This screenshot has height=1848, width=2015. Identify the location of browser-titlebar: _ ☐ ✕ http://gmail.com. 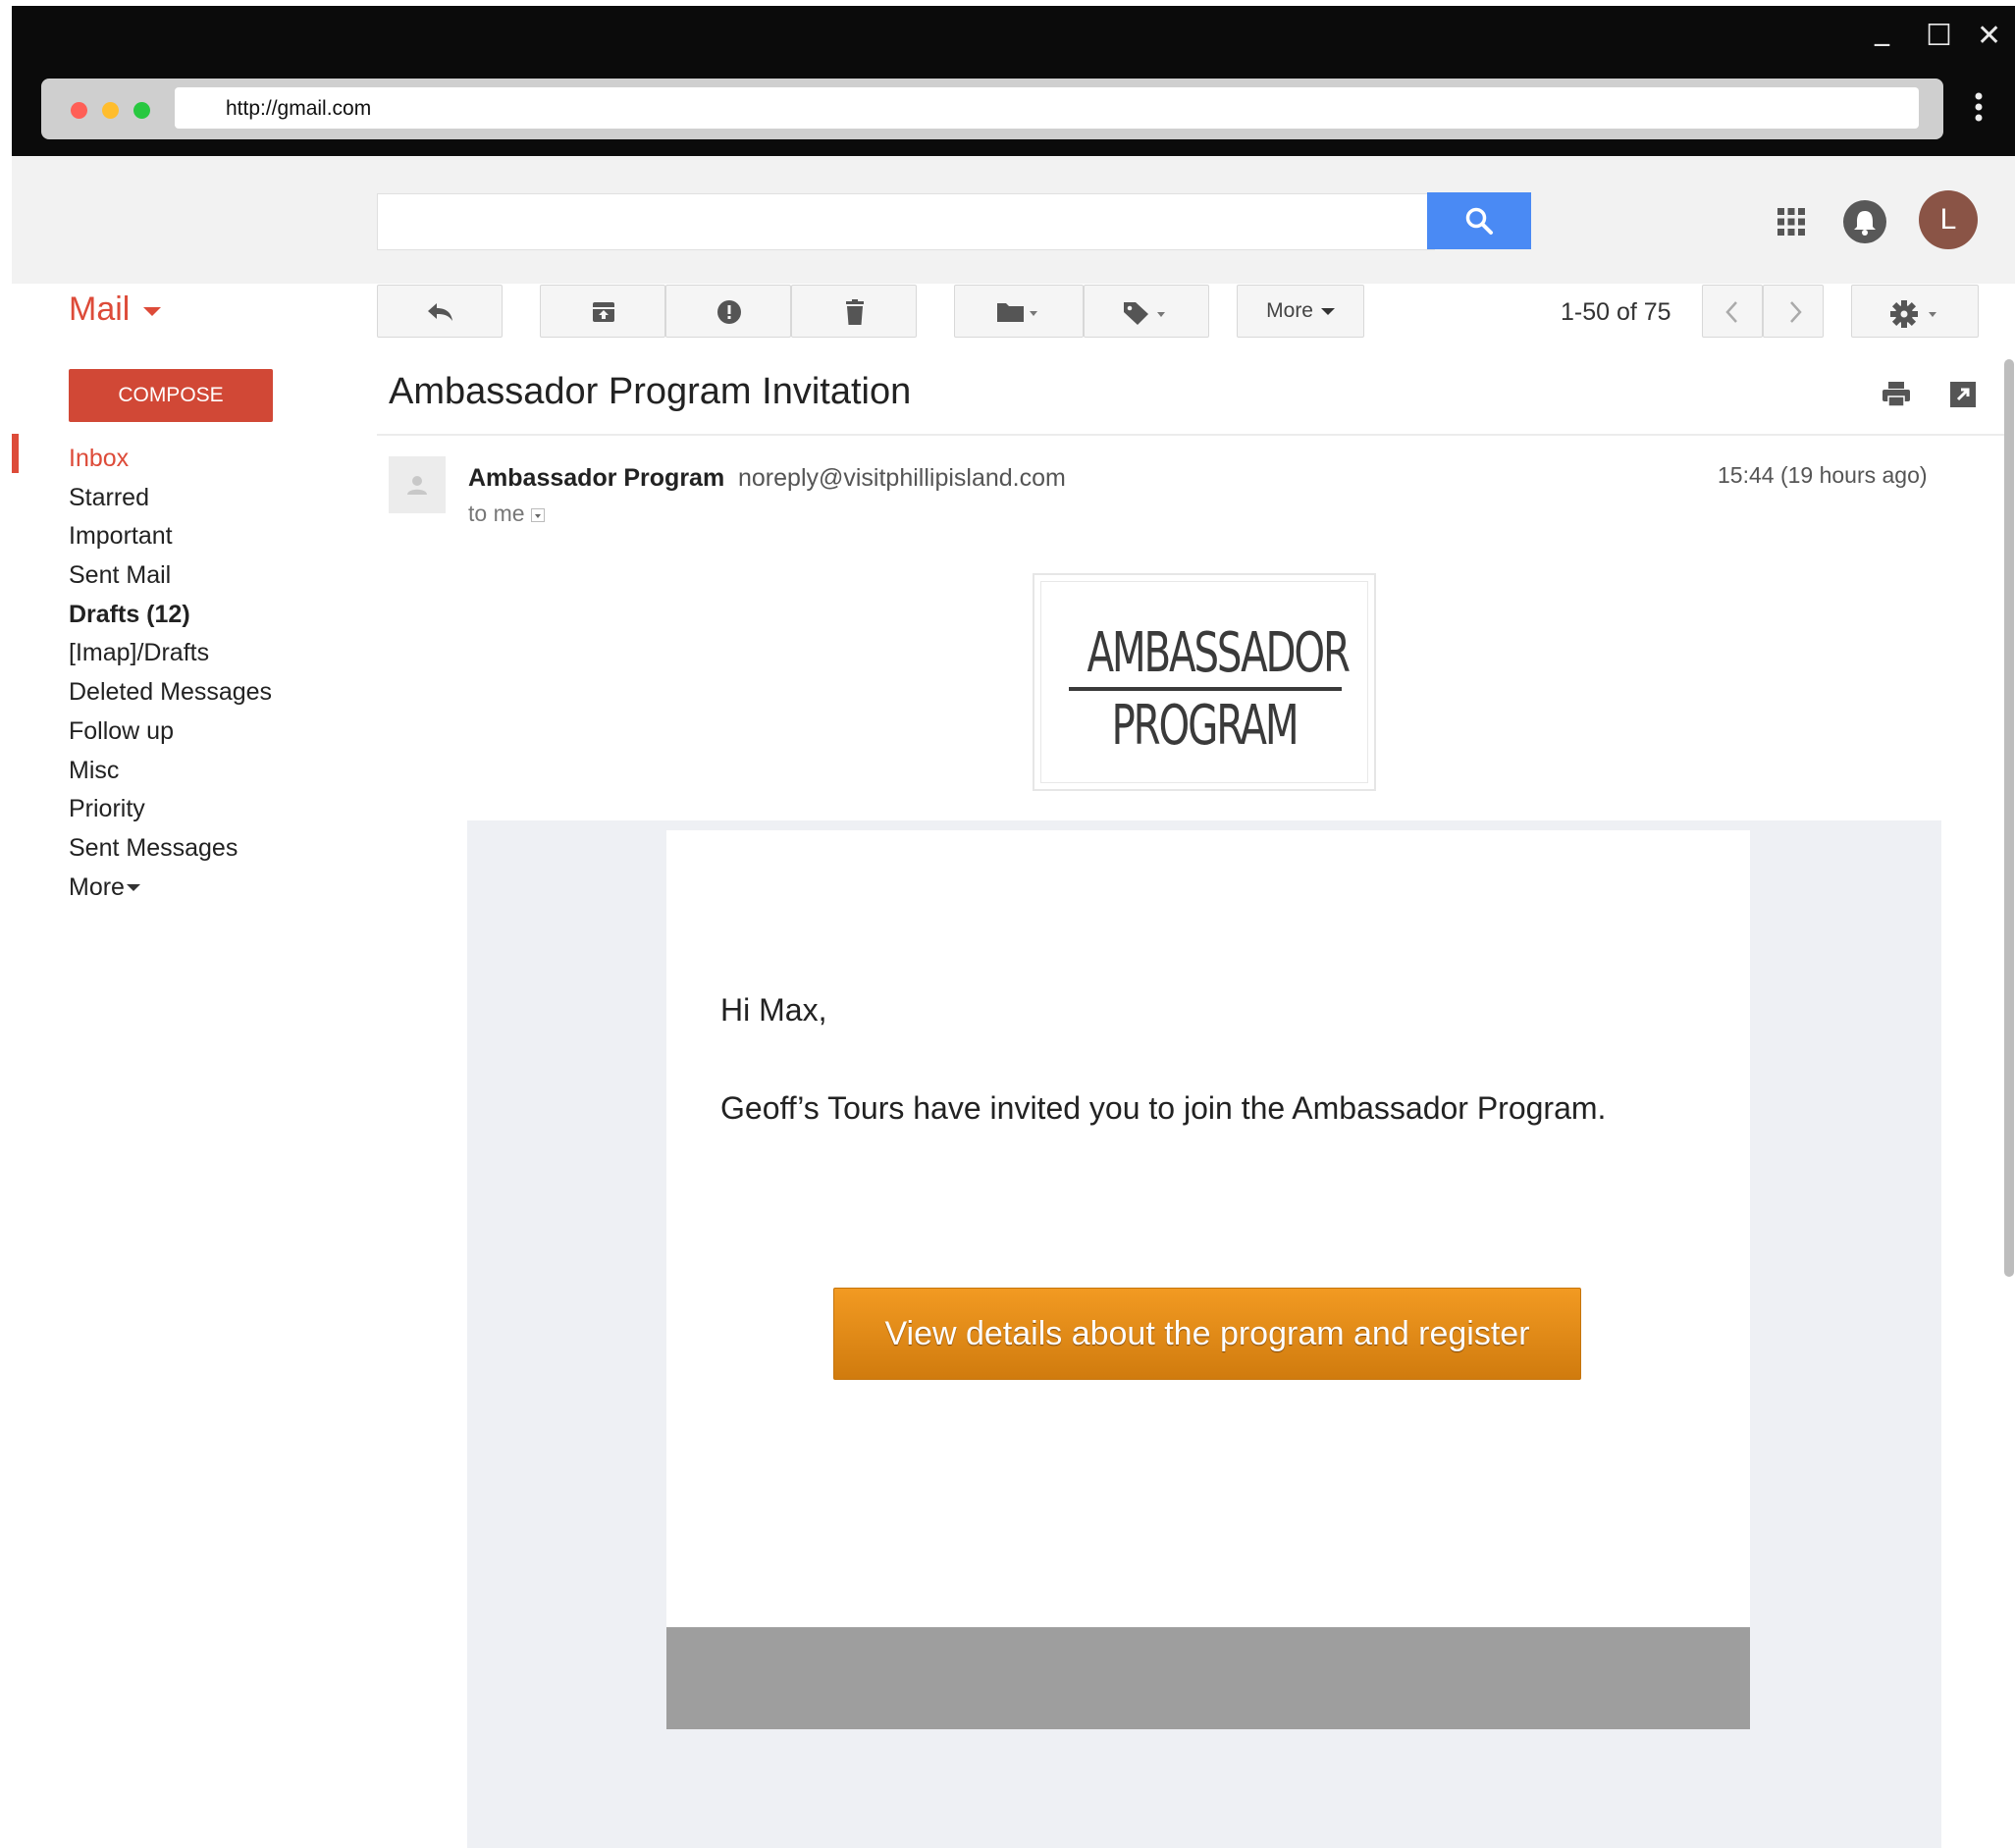
(1013, 81).